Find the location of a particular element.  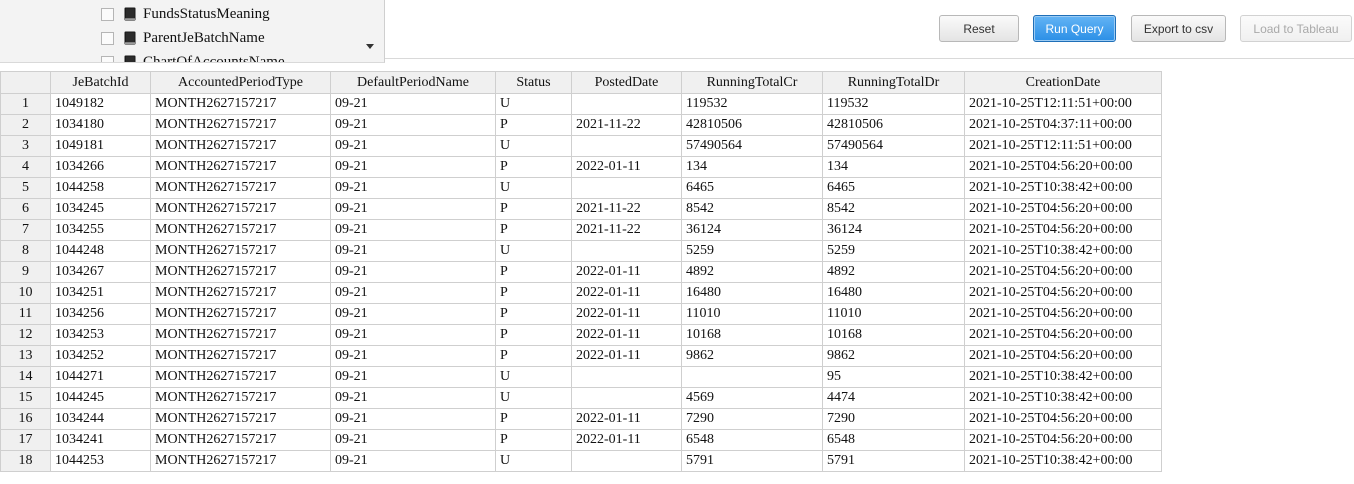

row-number-header is located at coordinates (25, 82).